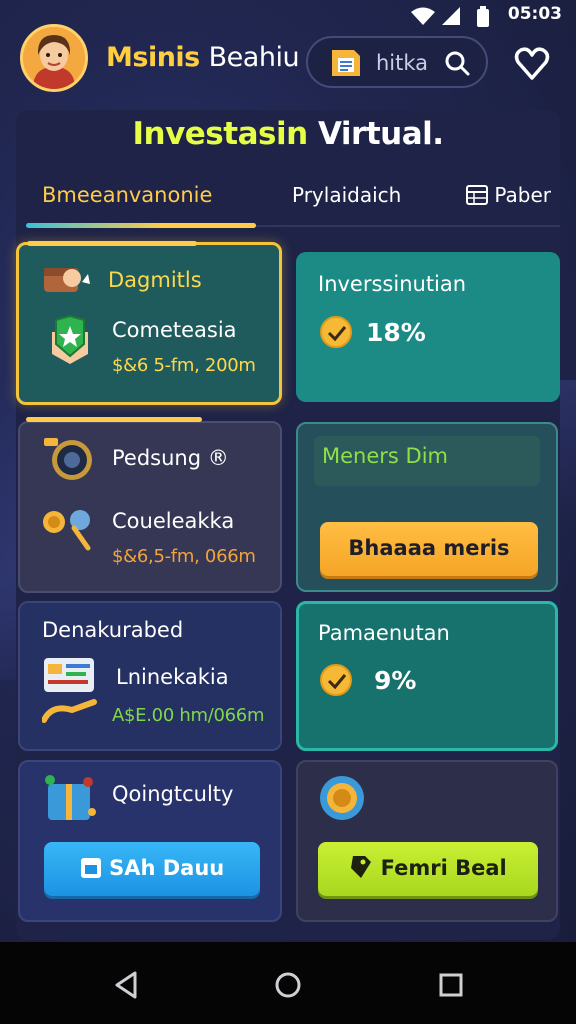 The height and width of the screenshot is (1024, 576). I want to click on bhaaaa-meris-button: Bhaaaa meris, so click(429, 549).